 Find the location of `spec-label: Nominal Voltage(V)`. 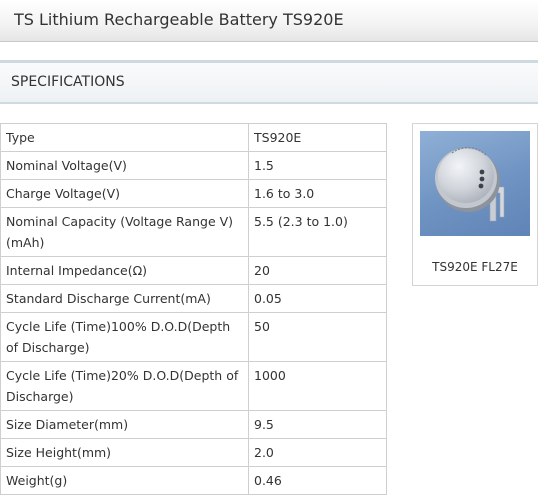

spec-label: Nominal Voltage(V) is located at coordinates (124, 165).